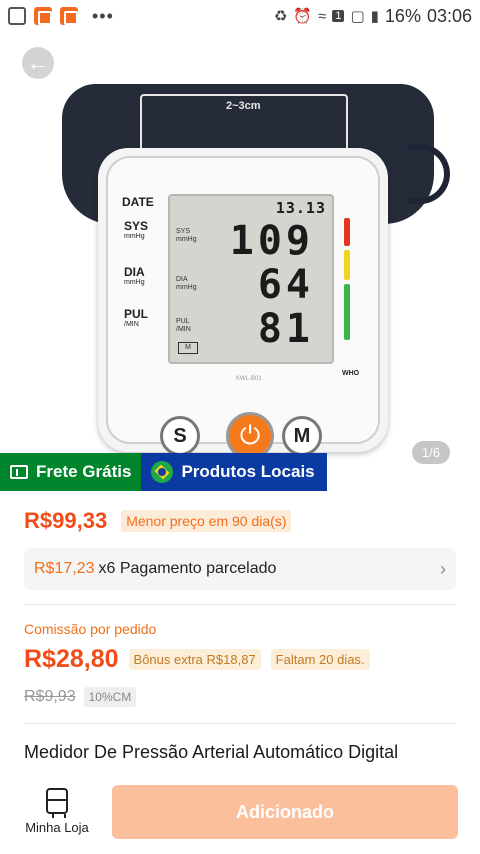 Image resolution: width=480 pixels, height=854 pixels. Describe the element at coordinates (285, 285) in the screenshot. I see `lcd-dia-value: 64` at that location.